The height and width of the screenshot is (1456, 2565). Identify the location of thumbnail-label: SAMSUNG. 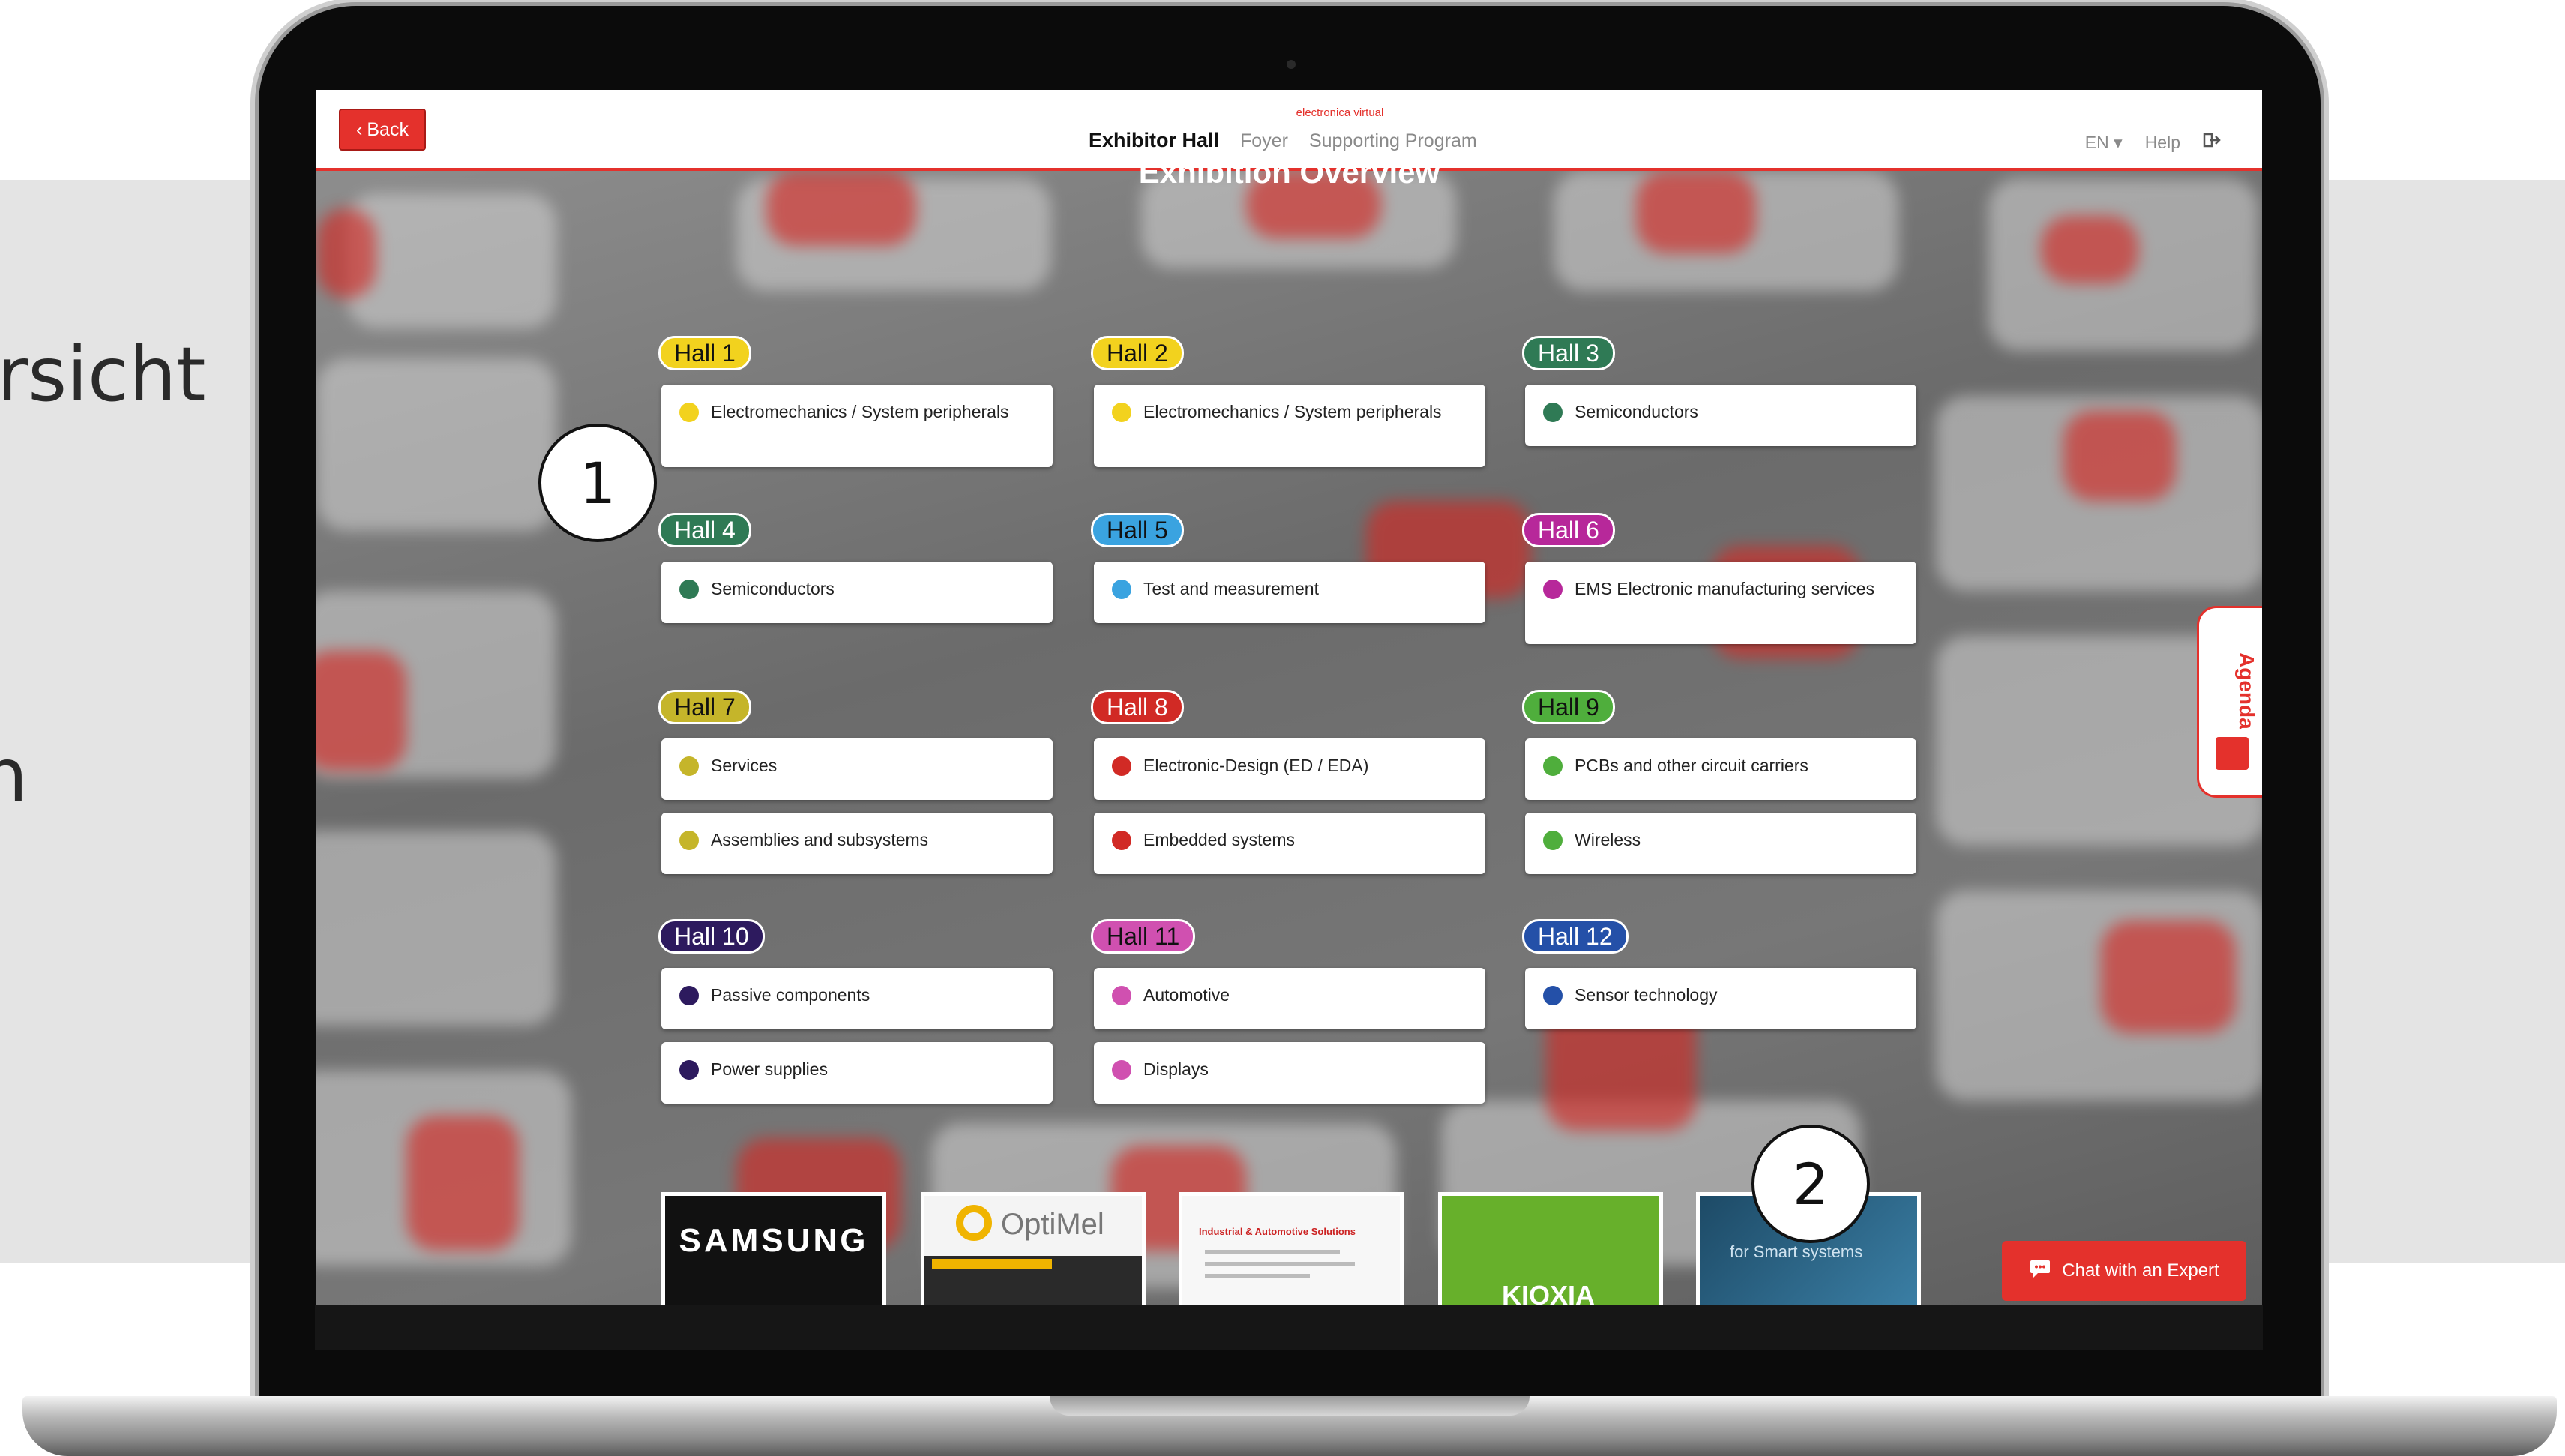
(774, 1240).